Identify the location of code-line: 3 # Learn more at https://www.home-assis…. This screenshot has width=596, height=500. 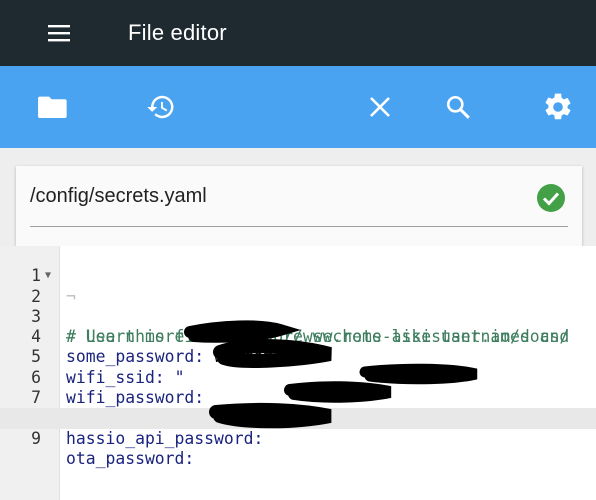
(298, 316).